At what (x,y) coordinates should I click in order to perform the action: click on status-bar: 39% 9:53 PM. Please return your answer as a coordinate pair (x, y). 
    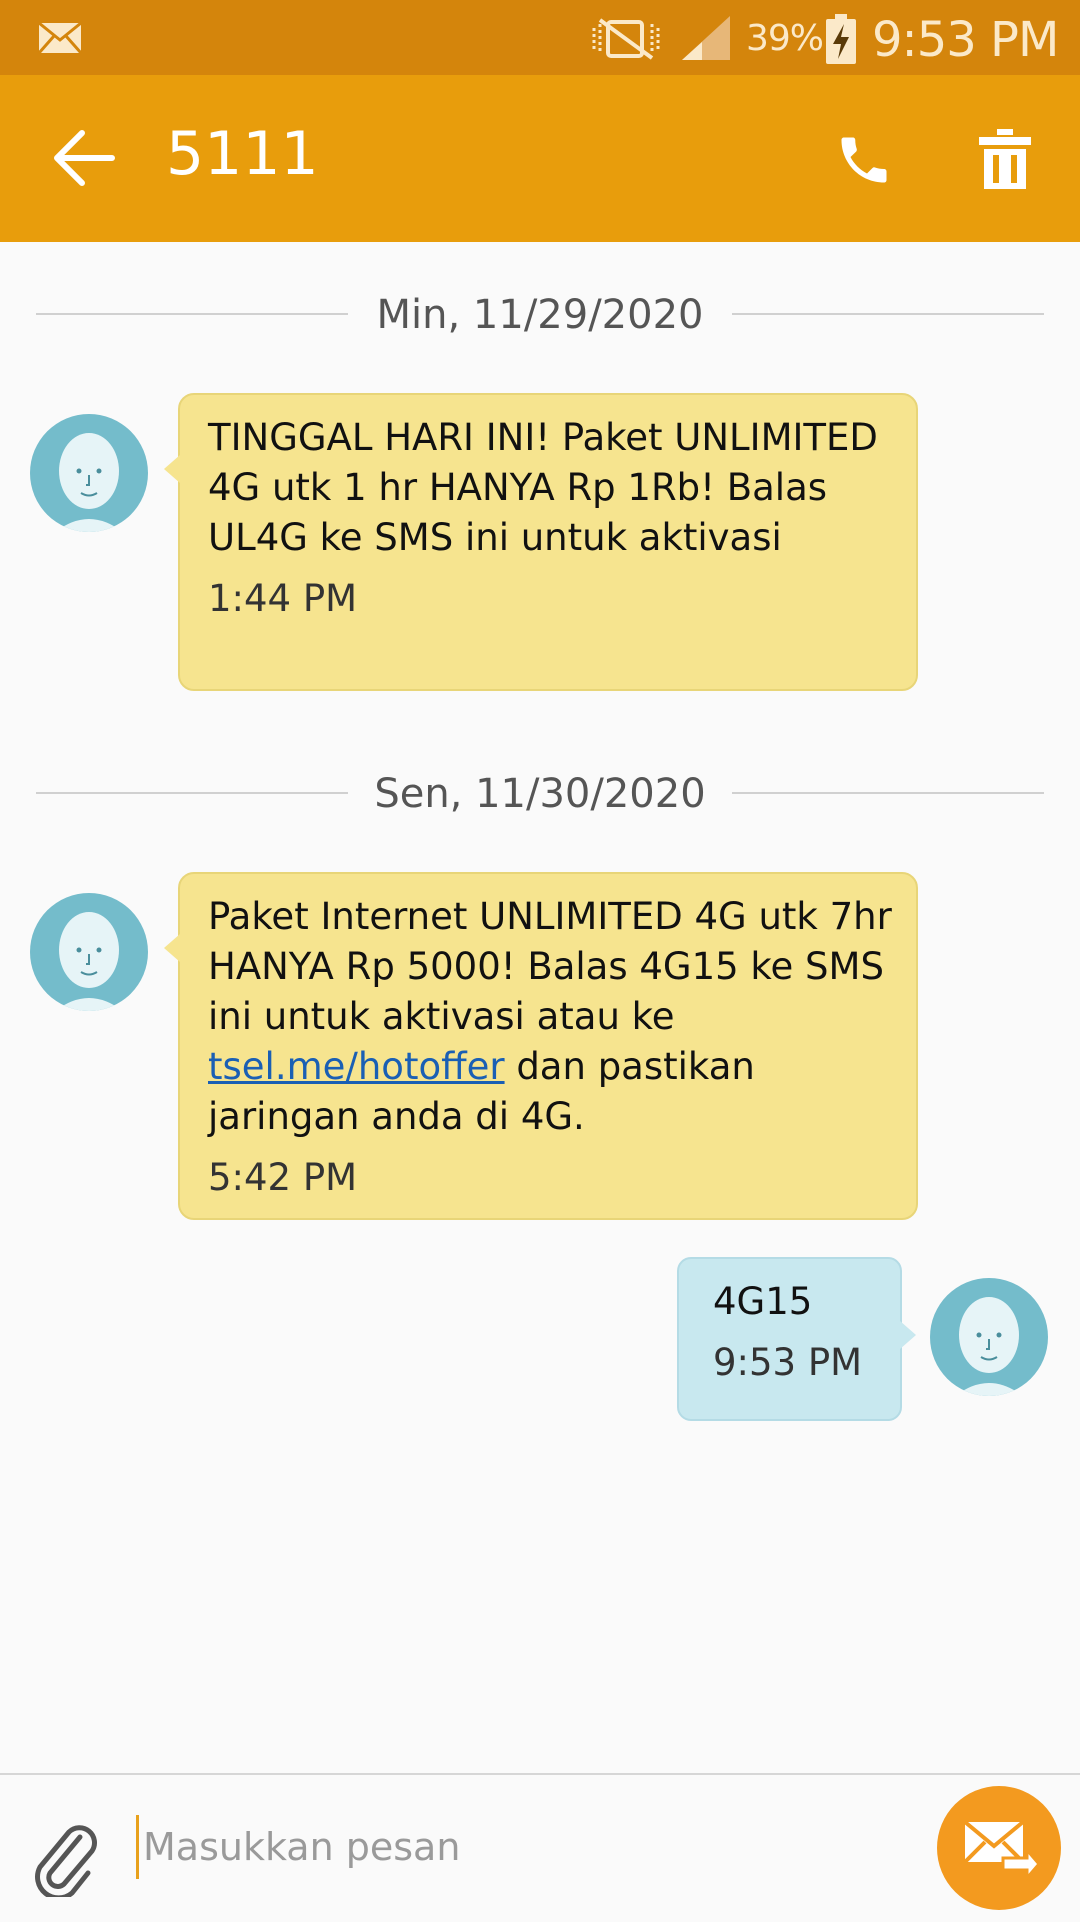
    Looking at the image, I should click on (540, 37).